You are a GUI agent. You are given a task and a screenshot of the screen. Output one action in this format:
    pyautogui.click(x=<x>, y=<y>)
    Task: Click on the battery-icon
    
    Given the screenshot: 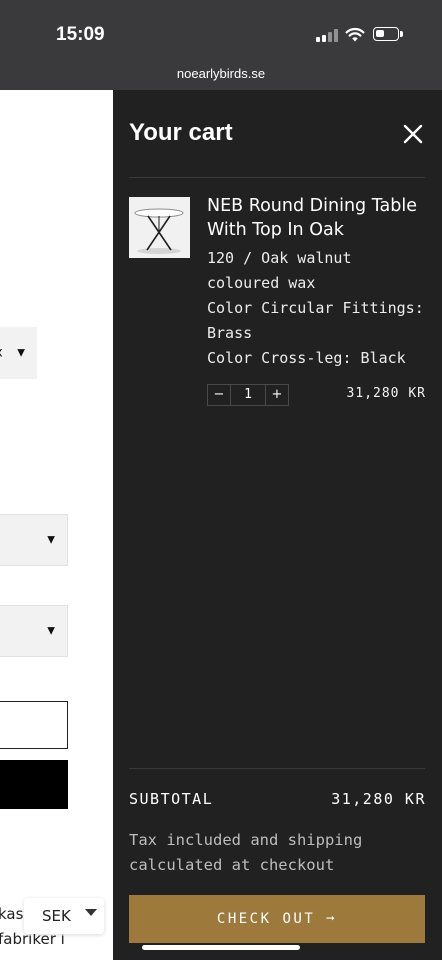 What is the action you would take?
    pyautogui.click(x=386, y=34)
    